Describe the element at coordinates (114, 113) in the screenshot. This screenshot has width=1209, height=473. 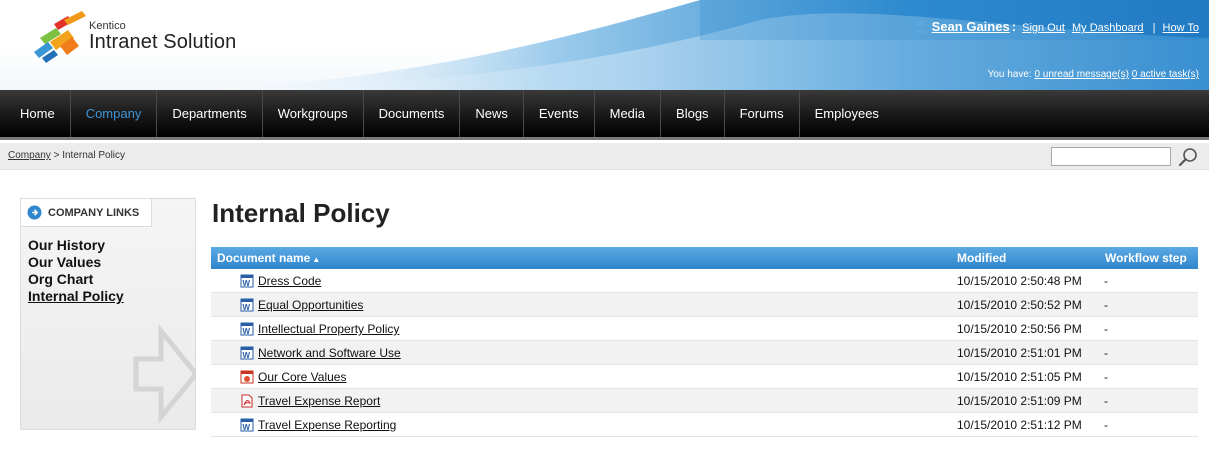
I see `menu-item-company: Company` at that location.